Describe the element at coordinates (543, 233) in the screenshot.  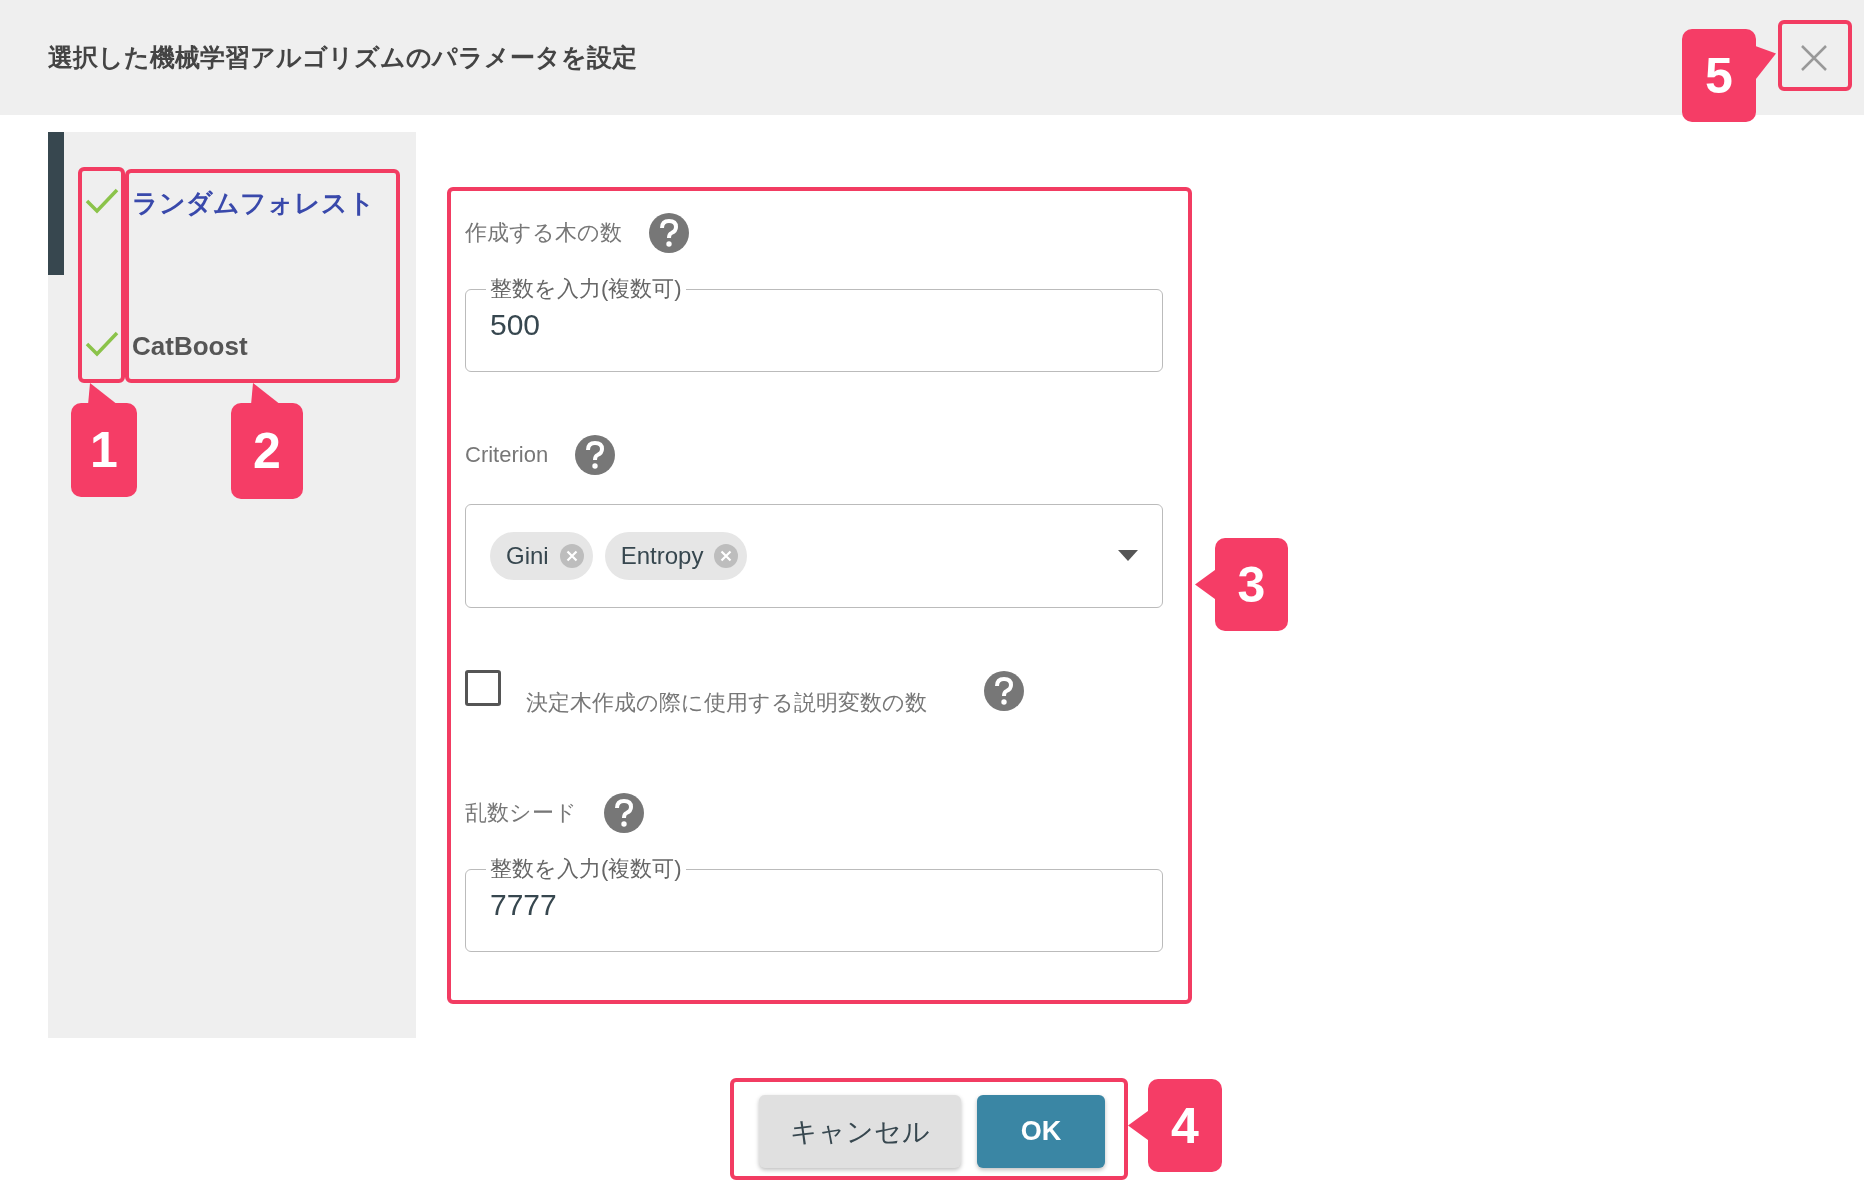
I see `parameter-label: 作成する木の数` at that location.